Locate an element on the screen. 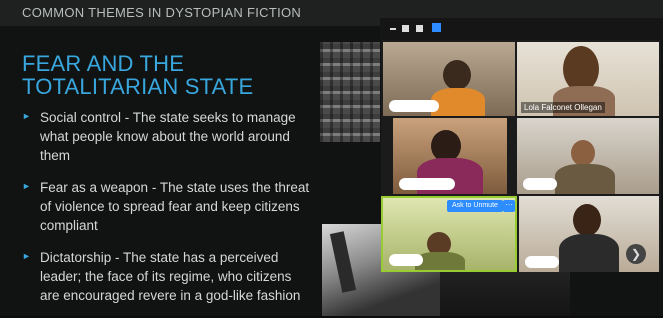 The width and height of the screenshot is (663, 318). chevron-right-icon: ❯ is located at coordinates (636, 254).